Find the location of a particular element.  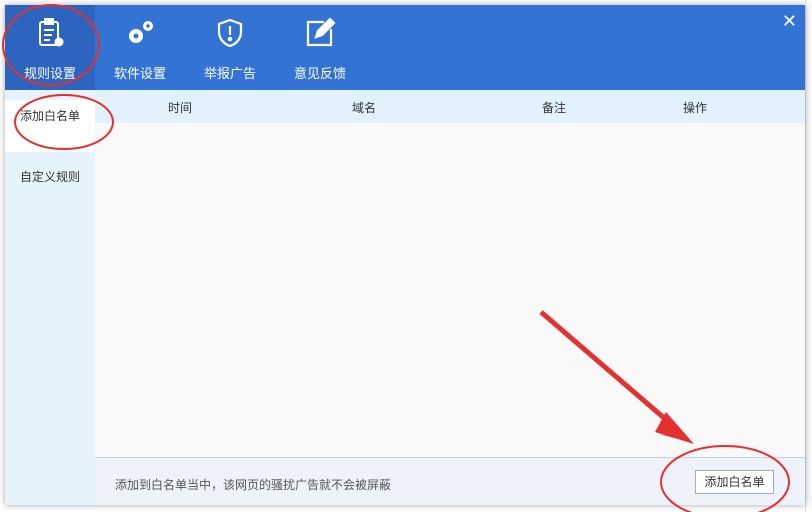

tab-rule-settings: 规则设置 is located at coordinates (50, 47).